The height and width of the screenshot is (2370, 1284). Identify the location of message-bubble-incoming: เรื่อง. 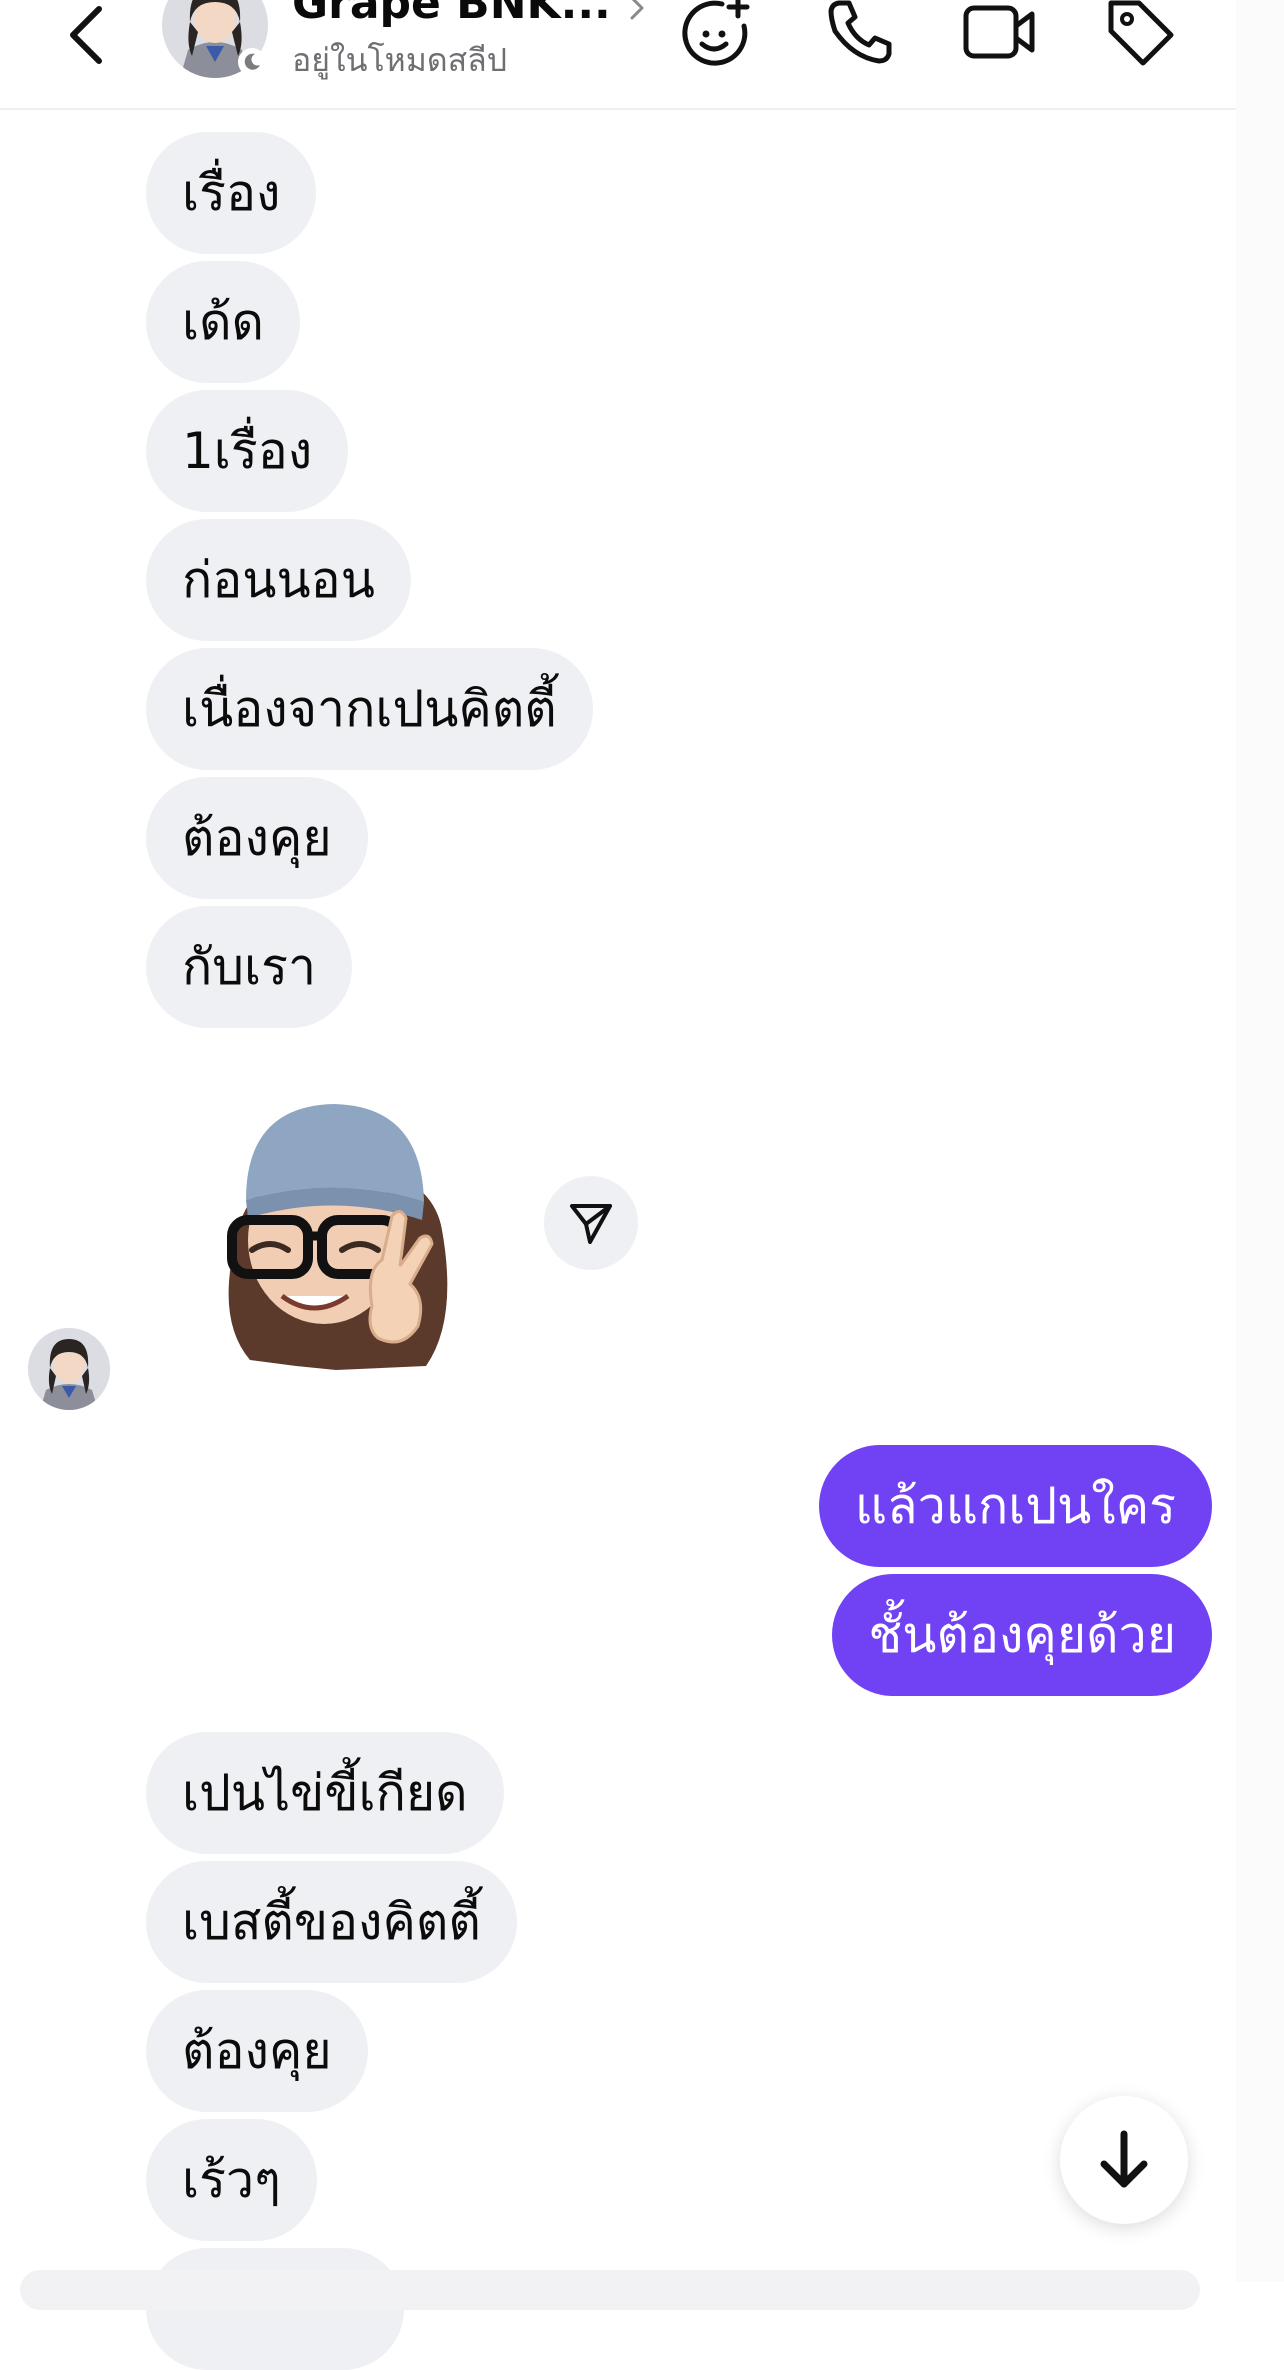
(231, 193).